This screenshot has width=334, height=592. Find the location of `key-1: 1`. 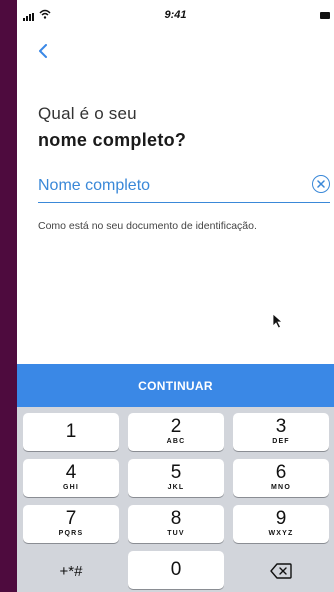

key-1: 1 is located at coordinates (71, 432).